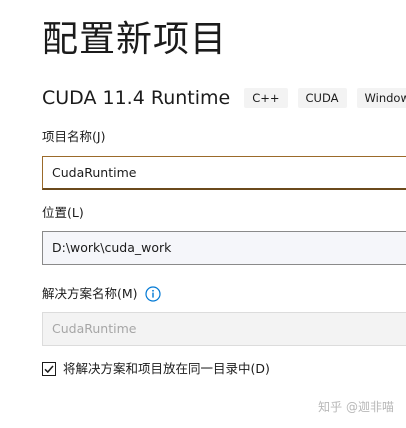  What do you see at coordinates (224, 329) in the screenshot?
I see `solution-name-input: CudaRuntime` at bounding box center [224, 329].